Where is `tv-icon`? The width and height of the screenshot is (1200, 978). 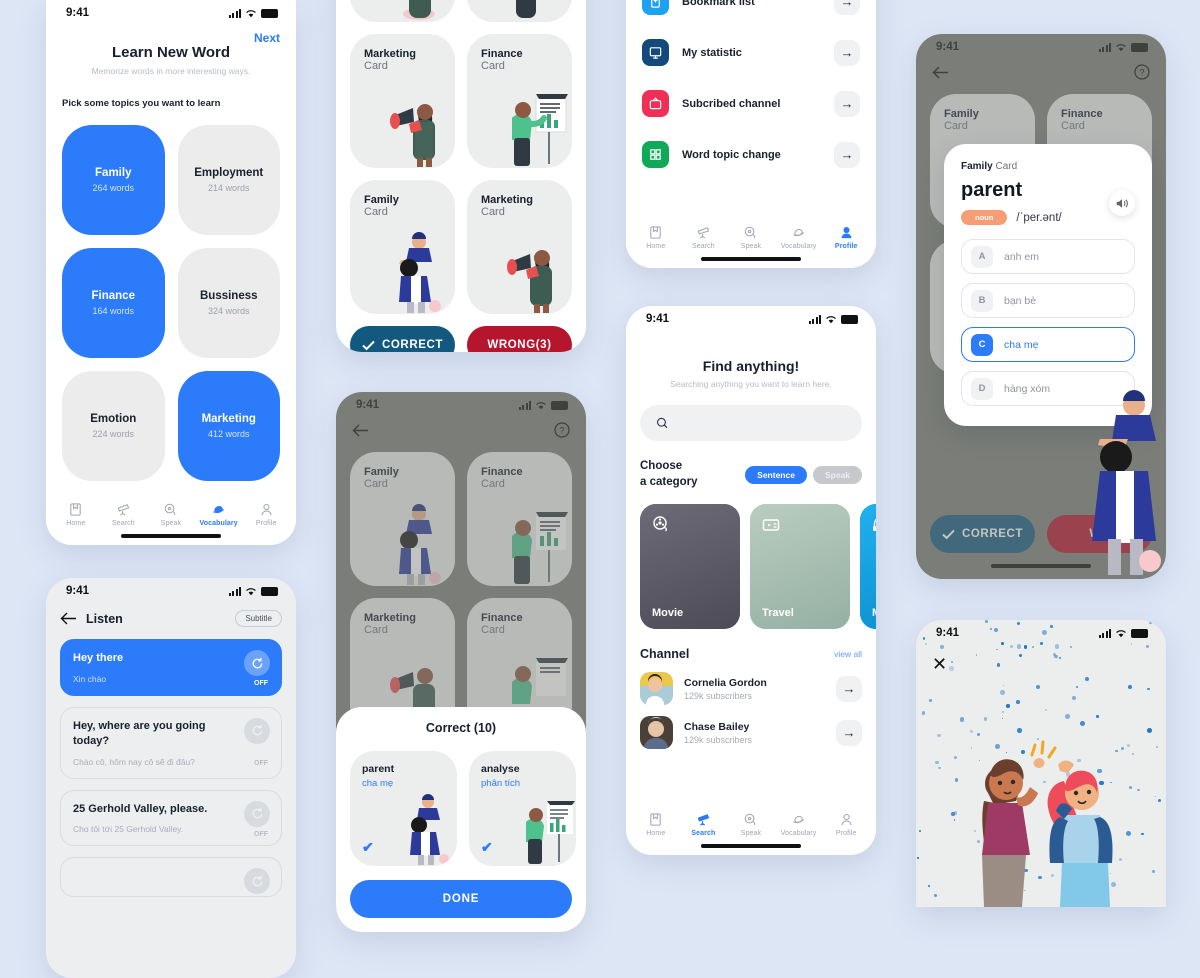 tv-icon is located at coordinates (655, 103).